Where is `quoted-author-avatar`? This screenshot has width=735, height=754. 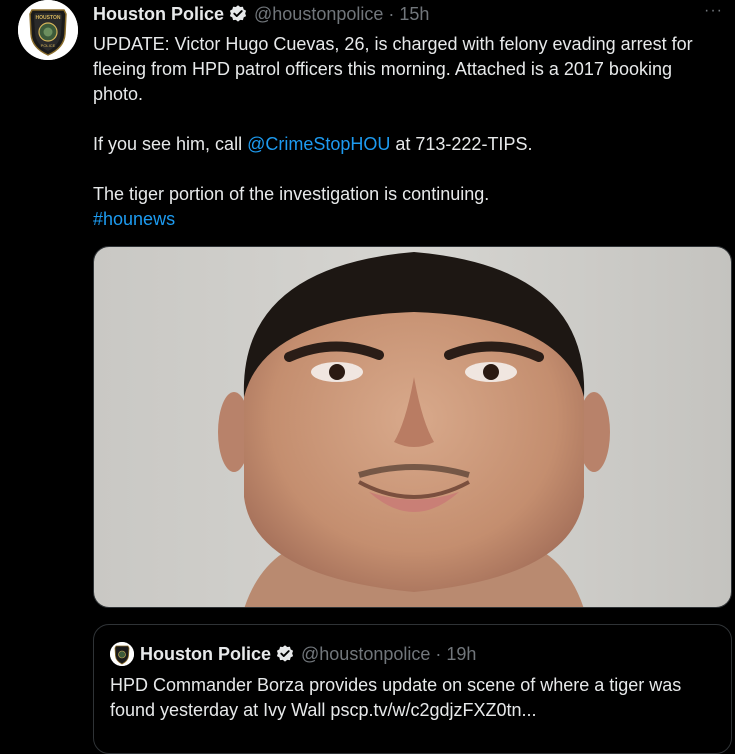
quoted-author-avatar is located at coordinates (122, 654).